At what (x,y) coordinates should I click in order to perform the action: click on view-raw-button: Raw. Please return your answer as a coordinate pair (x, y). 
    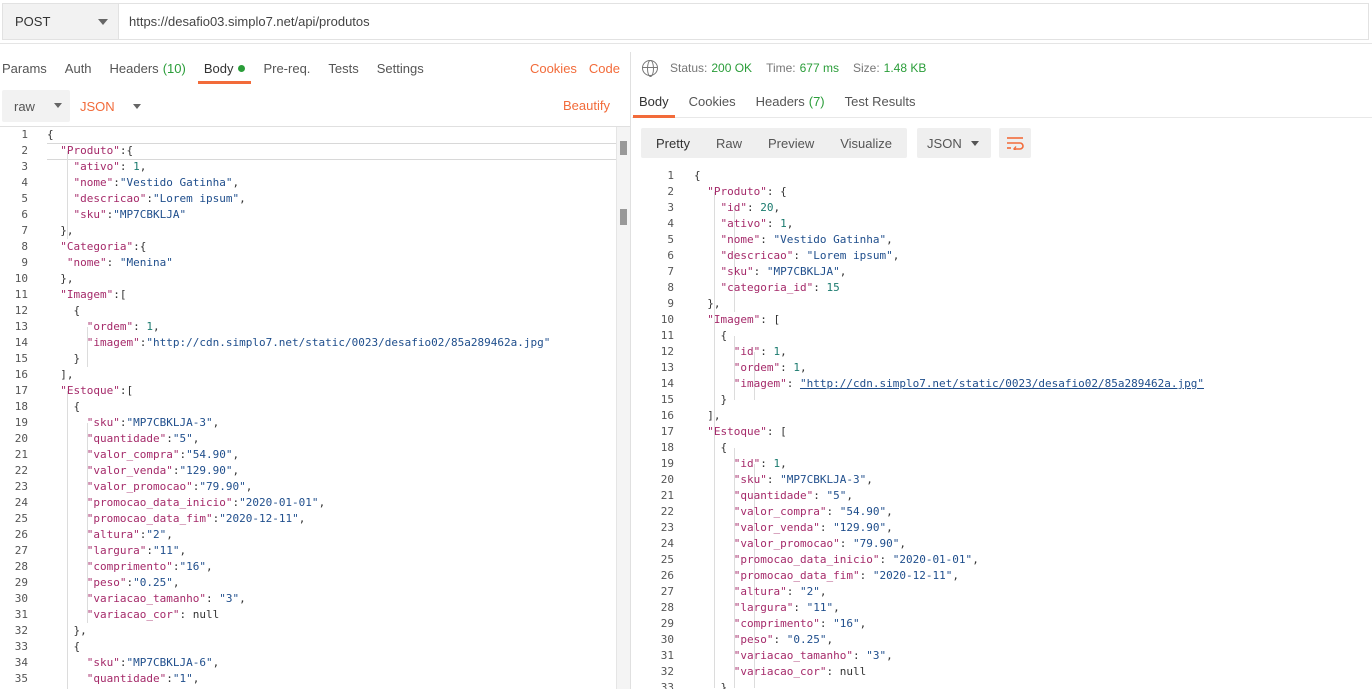
    Looking at the image, I should click on (729, 143).